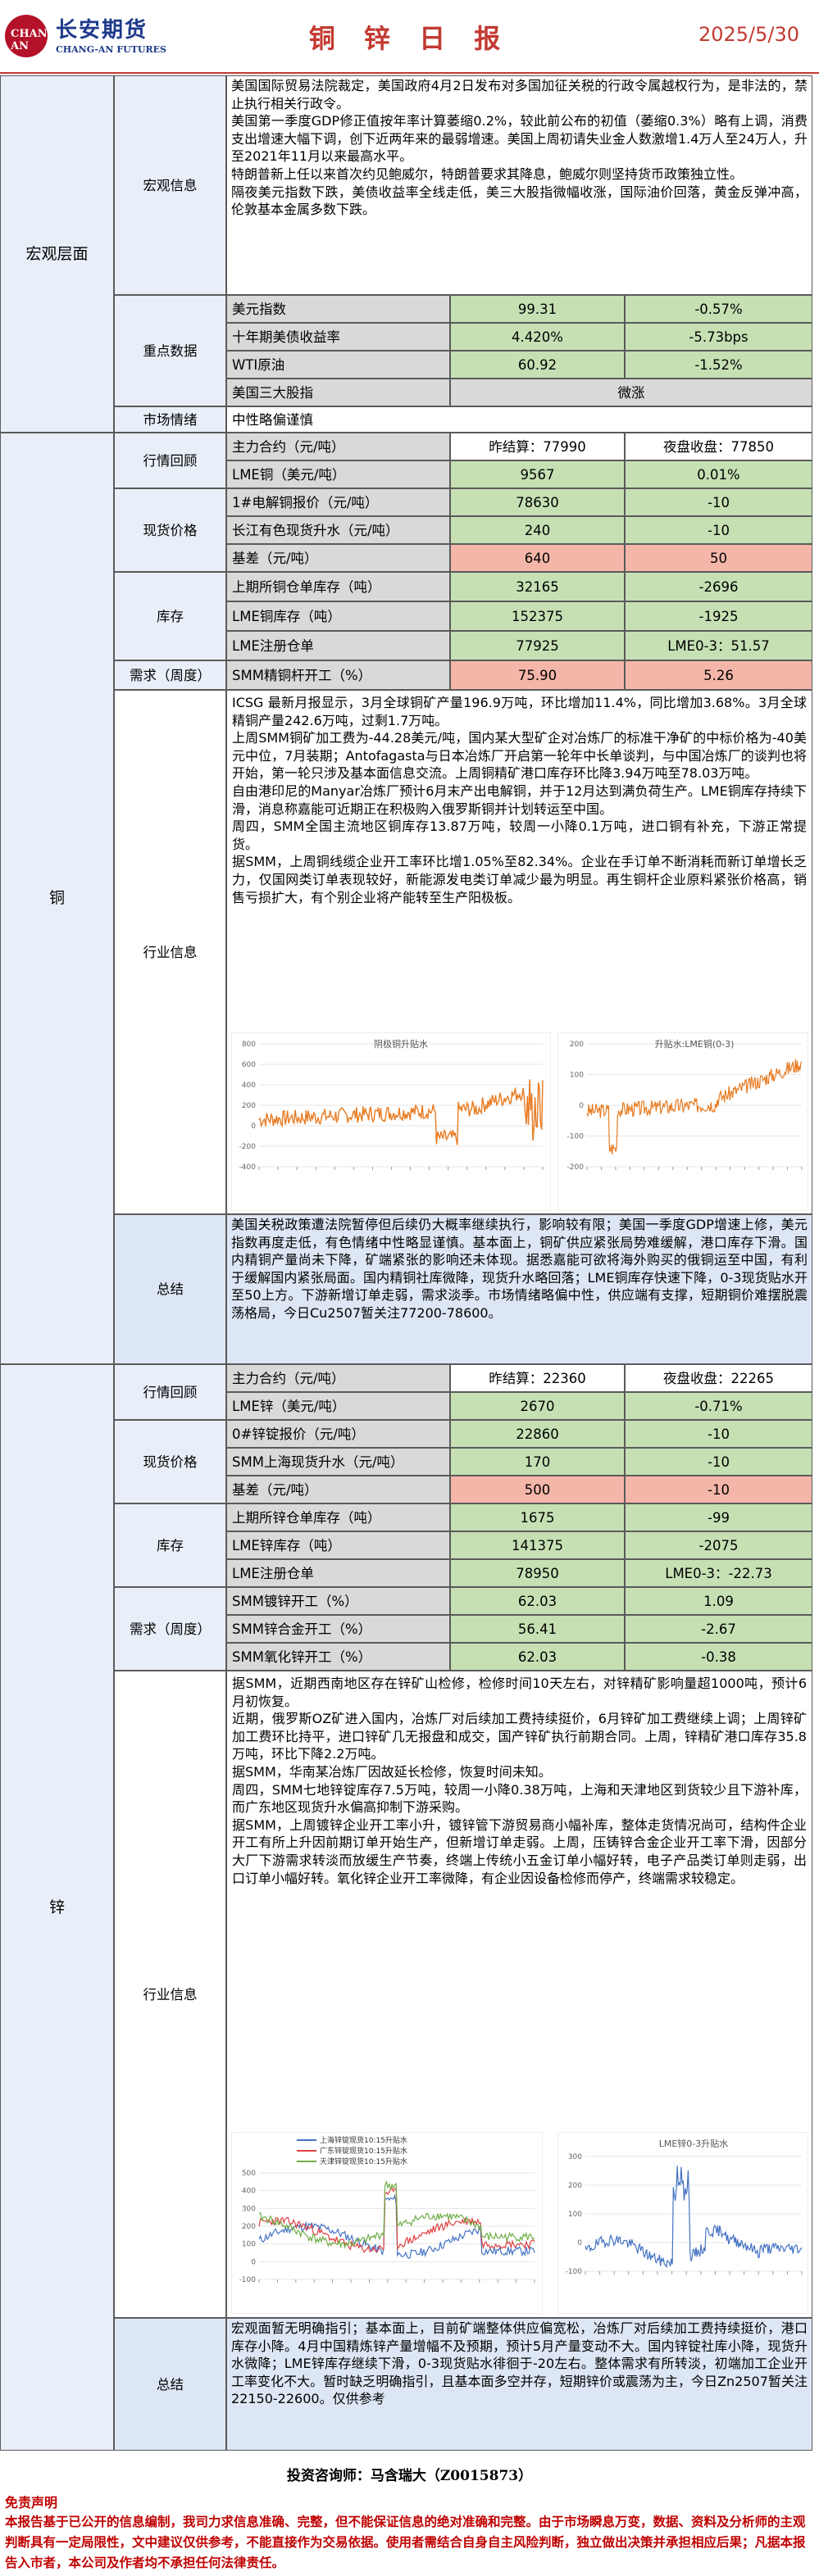 This screenshot has height=2576, width=819. Describe the element at coordinates (409, 73) in the screenshot. I see `header-divider` at that location.